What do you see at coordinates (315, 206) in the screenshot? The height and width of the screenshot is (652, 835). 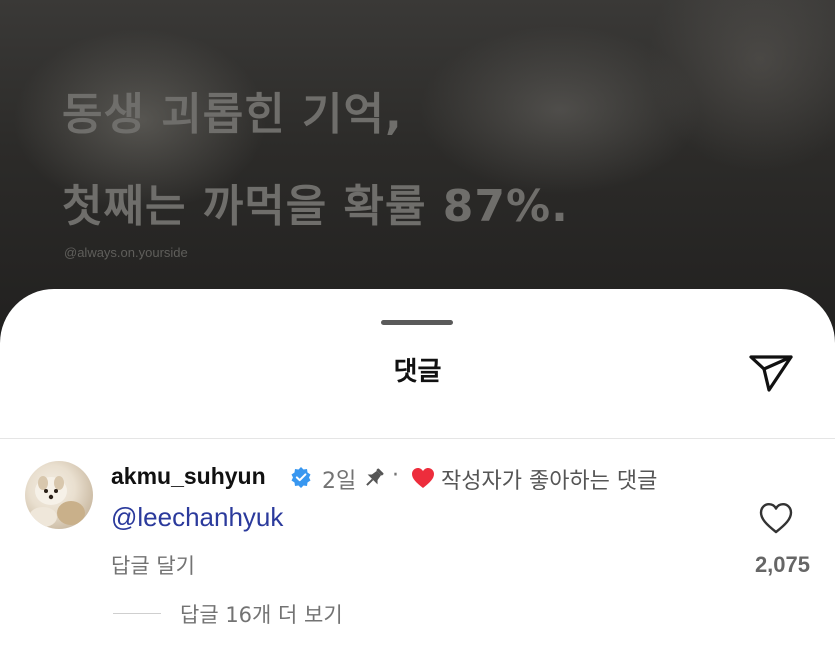 I see `overlay-text-line-2: 첫째는 까먹을 확률 87%.` at bounding box center [315, 206].